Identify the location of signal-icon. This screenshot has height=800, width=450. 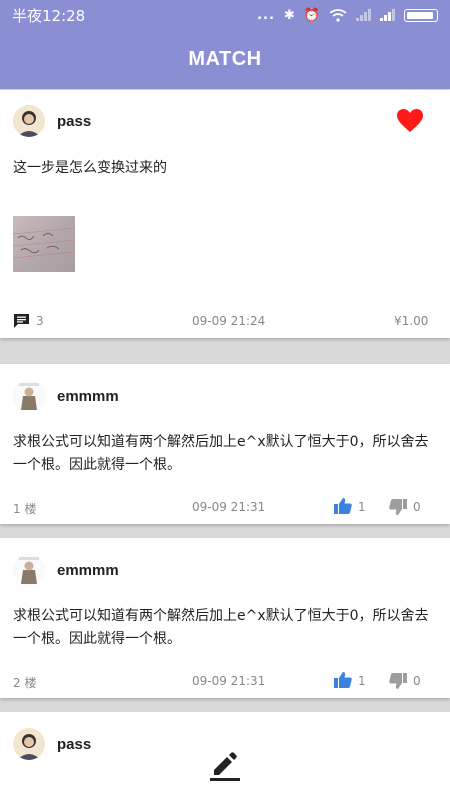
(363, 15).